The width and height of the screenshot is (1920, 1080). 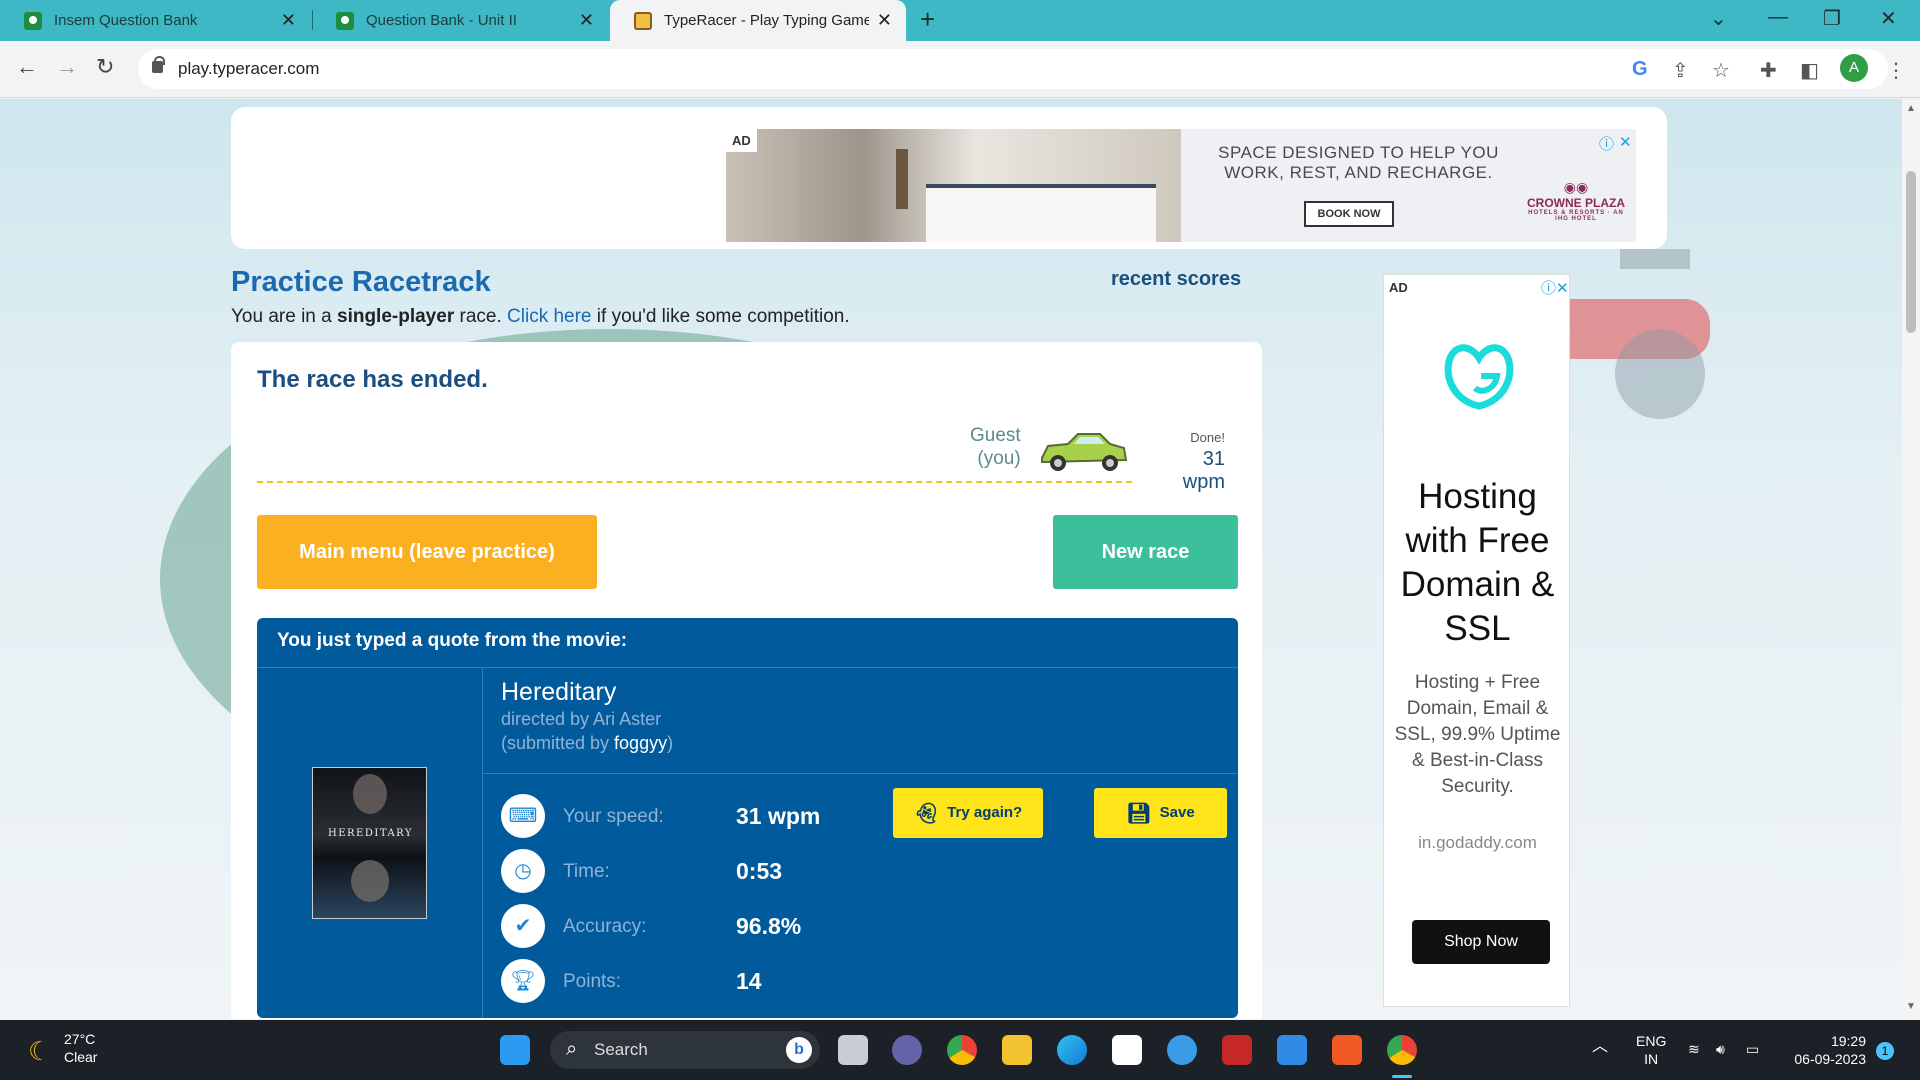 What do you see at coordinates (67, 67) in the screenshot?
I see `forward-arrow-icon: →` at bounding box center [67, 67].